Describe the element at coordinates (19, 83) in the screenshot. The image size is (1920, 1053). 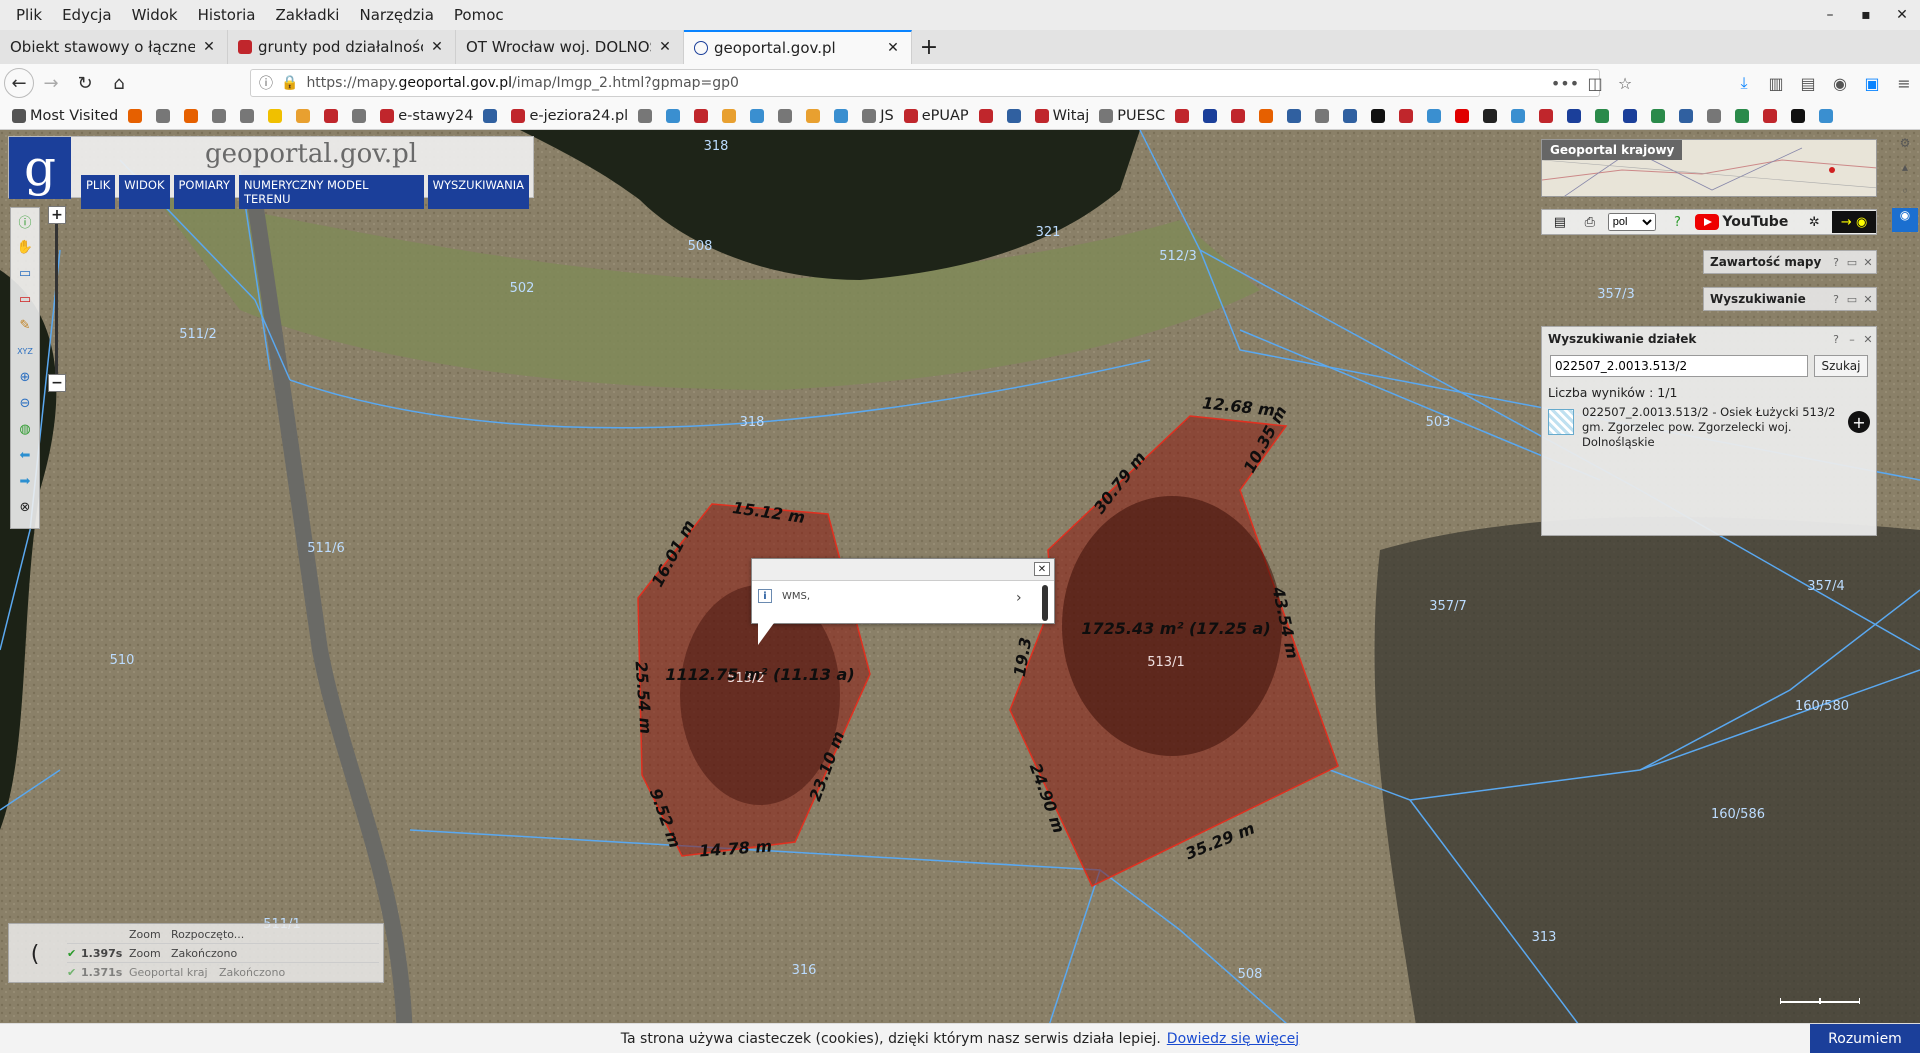
I see `back-button: ←` at that location.